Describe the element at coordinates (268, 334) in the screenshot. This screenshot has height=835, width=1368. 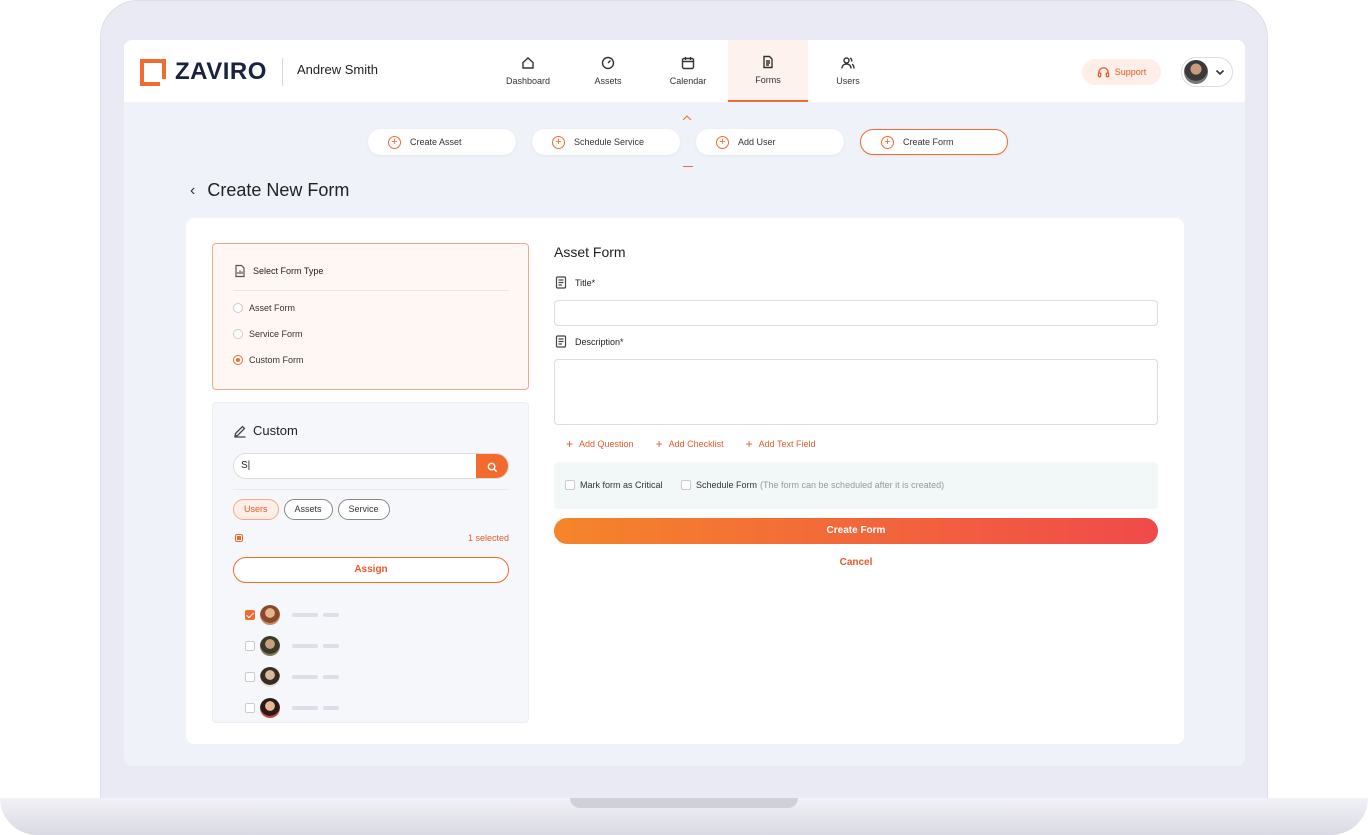
I see `radio-service-form: Service Form` at that location.